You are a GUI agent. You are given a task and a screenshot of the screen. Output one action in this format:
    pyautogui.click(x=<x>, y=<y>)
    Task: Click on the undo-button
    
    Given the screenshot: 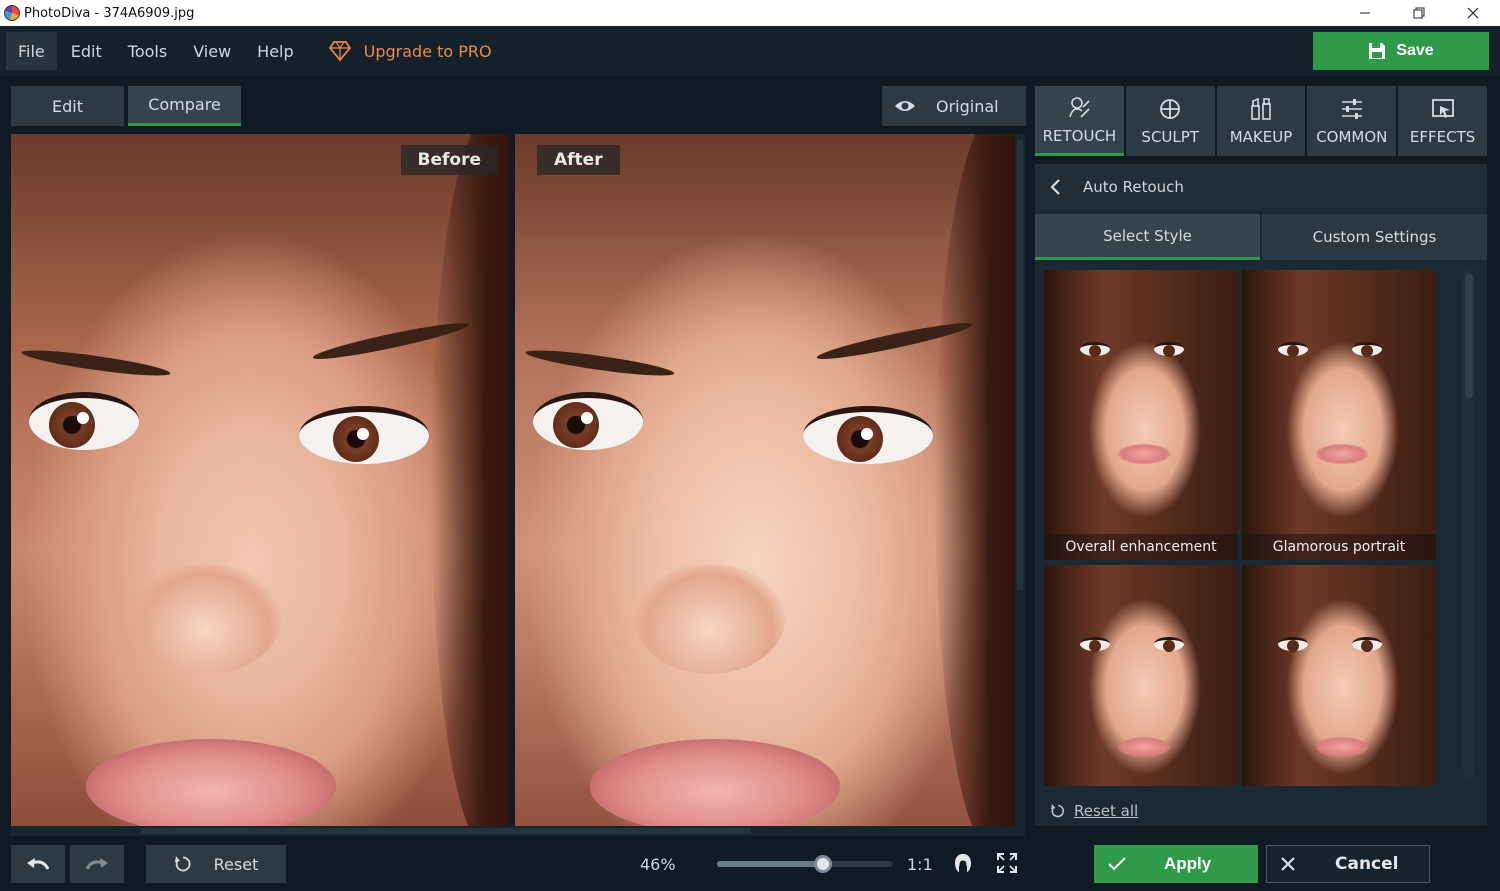 What is the action you would take?
    pyautogui.click(x=38, y=864)
    